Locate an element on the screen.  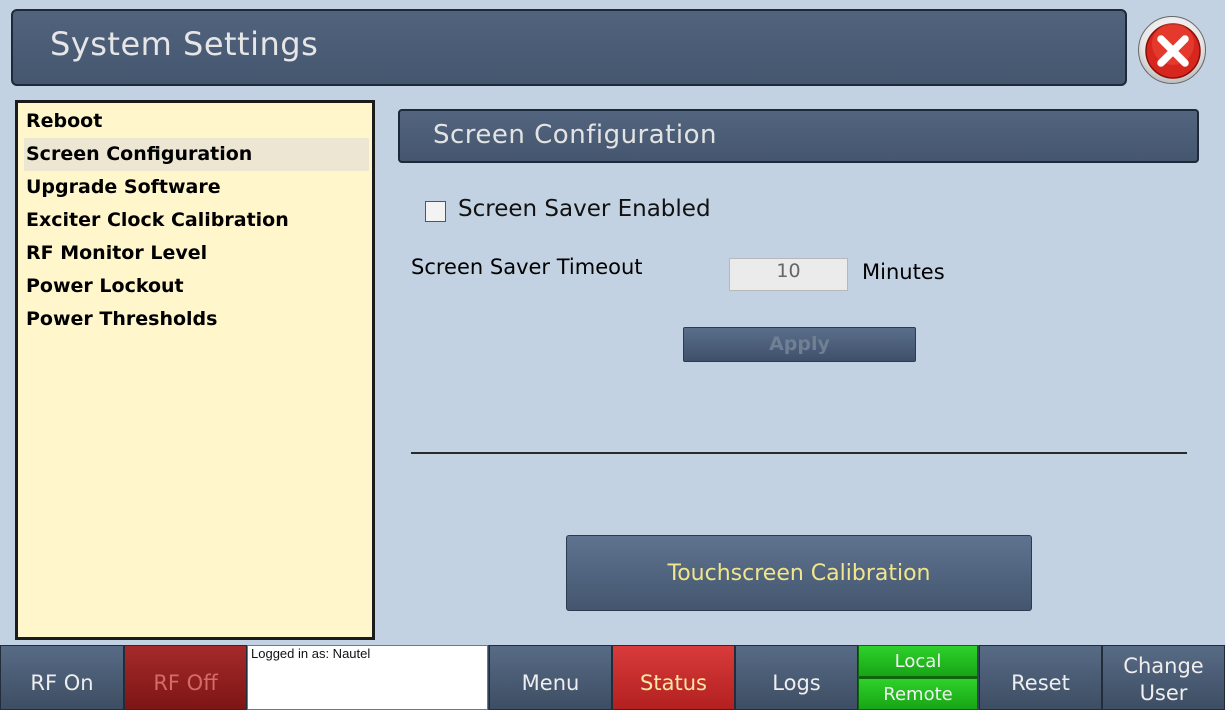
panel-title: Screen Configuration is located at coordinates (575, 135).